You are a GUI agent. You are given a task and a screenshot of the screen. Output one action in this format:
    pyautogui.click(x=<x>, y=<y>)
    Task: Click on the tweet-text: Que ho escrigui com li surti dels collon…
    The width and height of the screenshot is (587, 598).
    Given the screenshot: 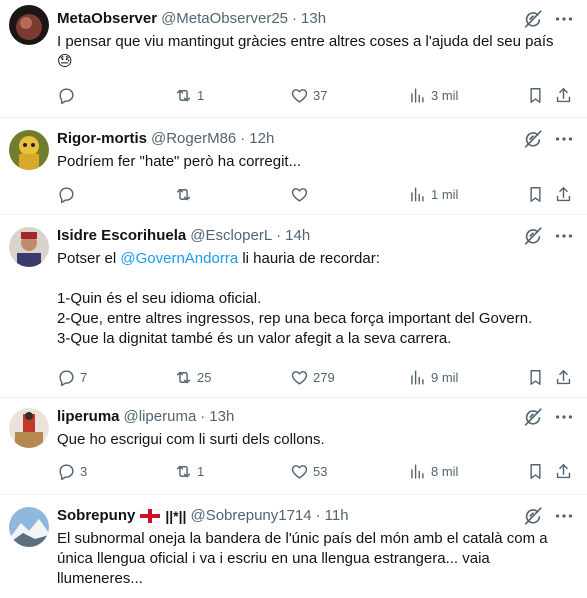 What is the action you would take?
    pyautogui.click(x=191, y=439)
    